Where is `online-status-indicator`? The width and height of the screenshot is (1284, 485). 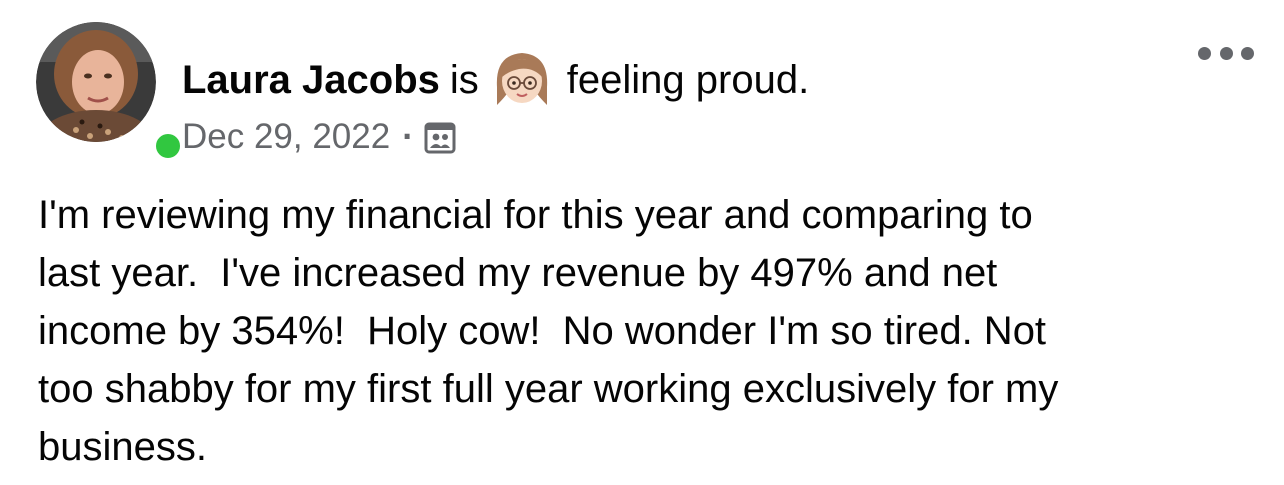 online-status-indicator is located at coordinates (168, 146).